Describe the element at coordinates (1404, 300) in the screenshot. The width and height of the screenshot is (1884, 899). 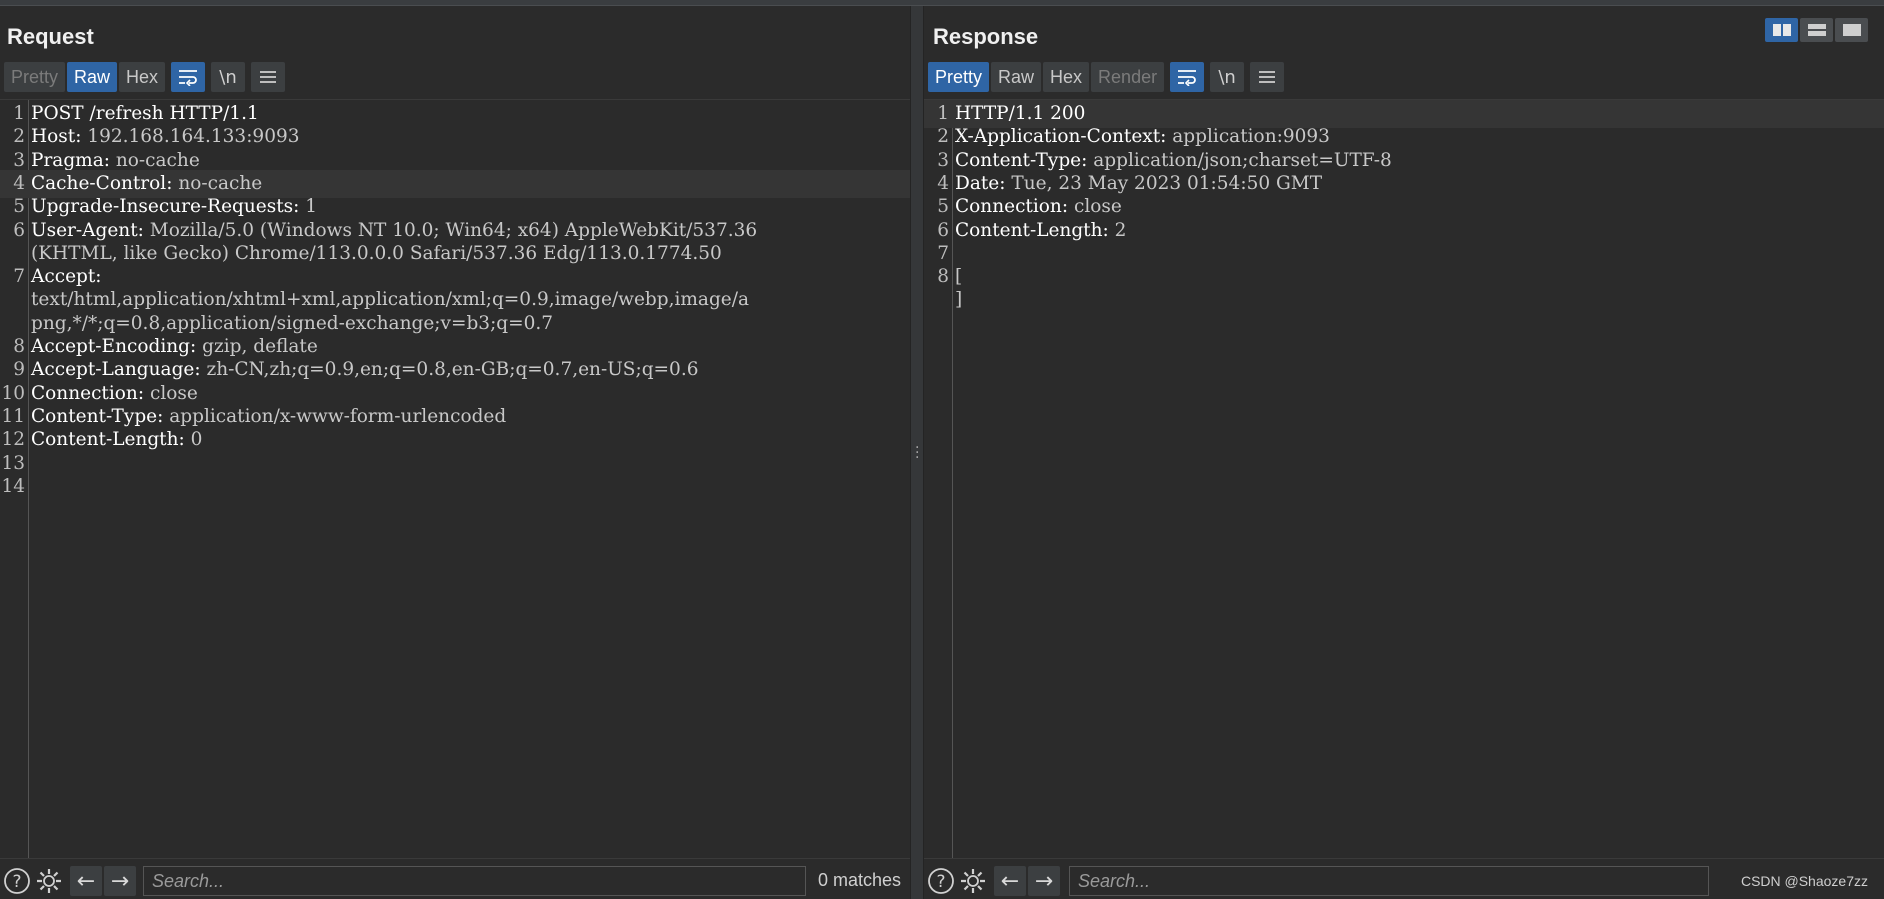
I see `code-line: ]` at that location.